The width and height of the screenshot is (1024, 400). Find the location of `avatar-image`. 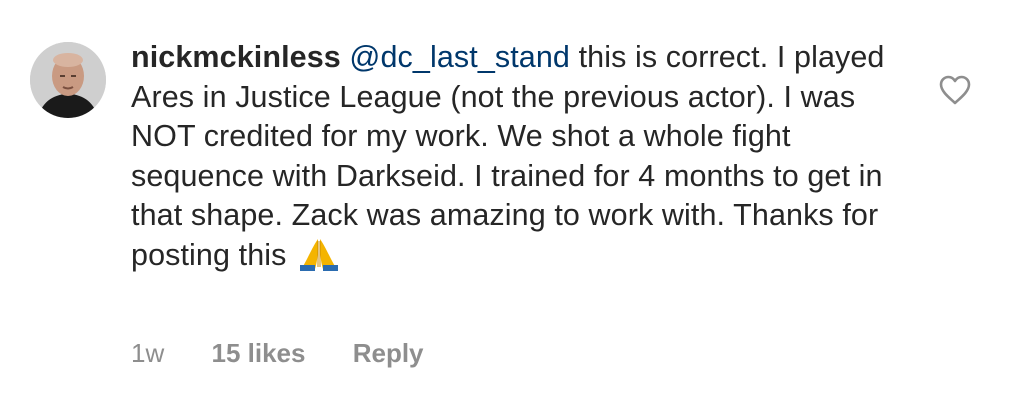

avatar-image is located at coordinates (68, 80).